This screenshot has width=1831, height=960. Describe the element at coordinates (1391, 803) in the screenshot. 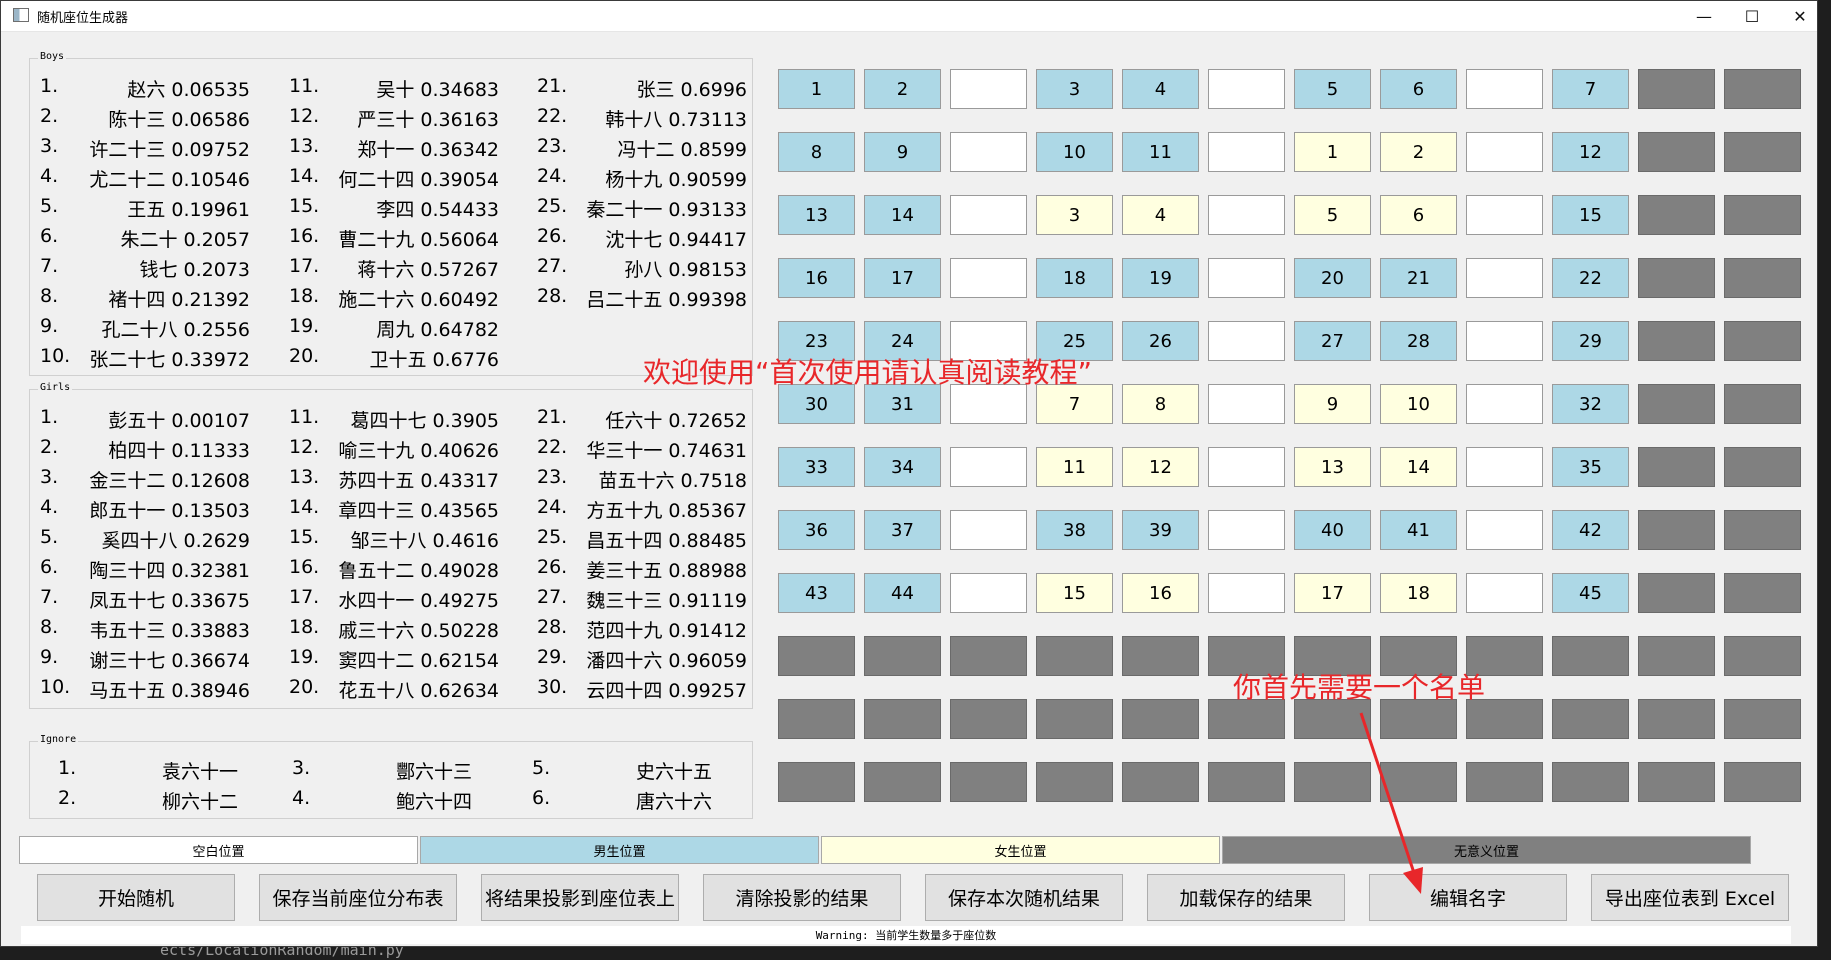

I see `arrow-to-edit-names-icon` at that location.